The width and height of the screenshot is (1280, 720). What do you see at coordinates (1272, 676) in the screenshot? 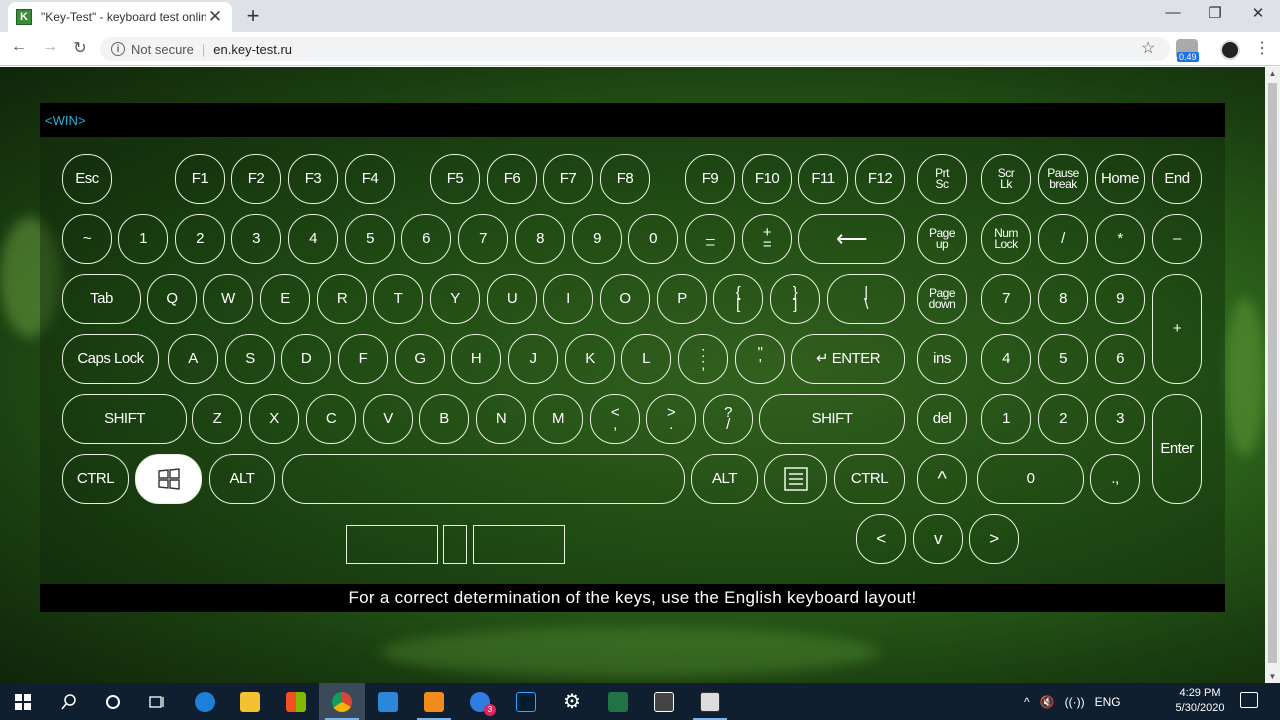
I see `scroll-down-icon: ▼` at bounding box center [1272, 676].